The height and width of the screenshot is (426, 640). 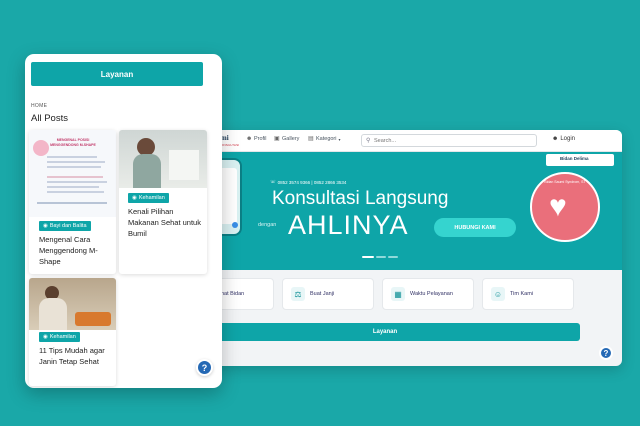 I want to click on hubungi-kami-button: HUBUNGI KAMI, so click(x=475, y=227).